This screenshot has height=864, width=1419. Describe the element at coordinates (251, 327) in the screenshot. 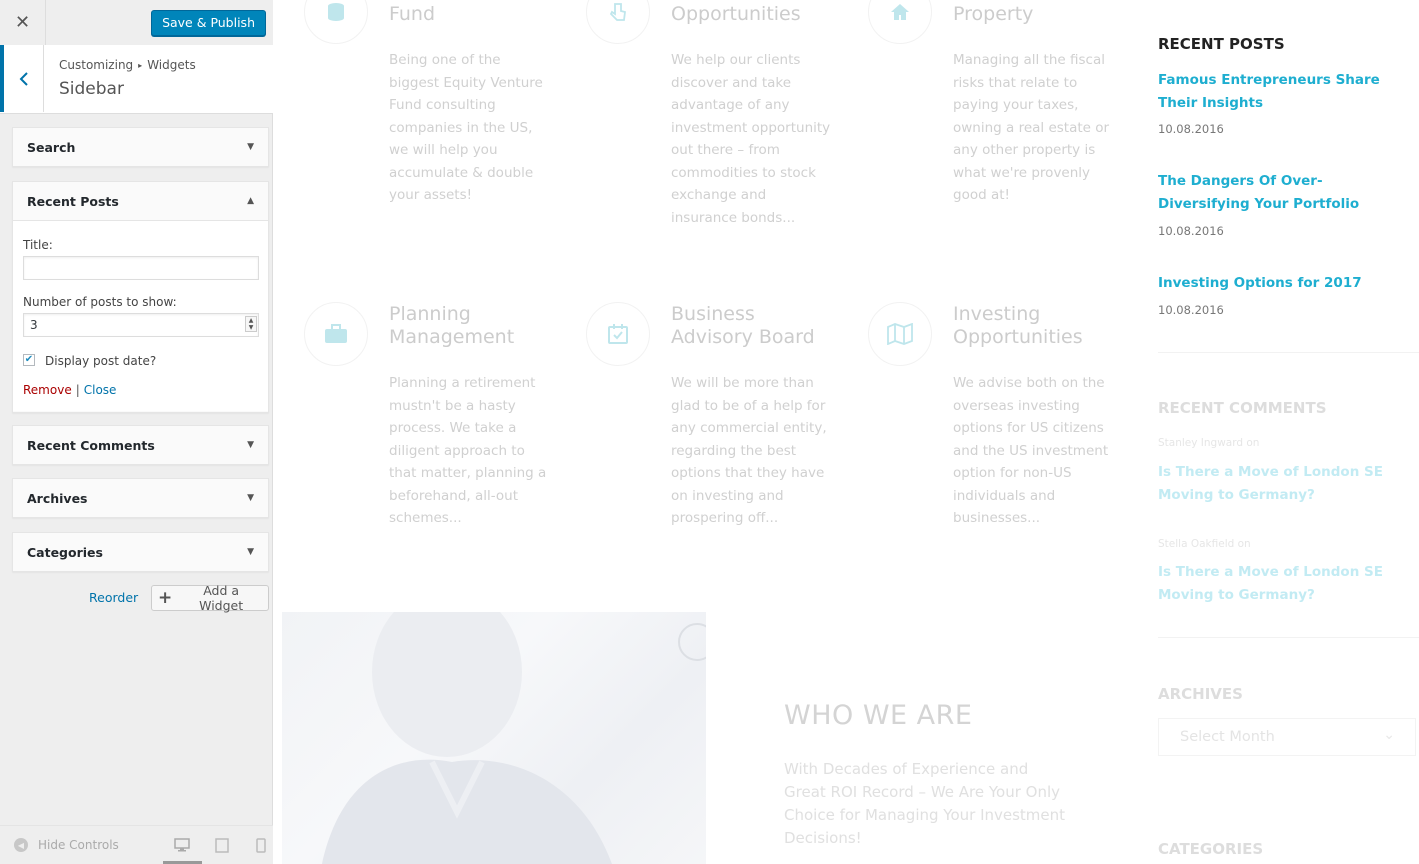

I see `stepper-down-icon: ▼` at that location.